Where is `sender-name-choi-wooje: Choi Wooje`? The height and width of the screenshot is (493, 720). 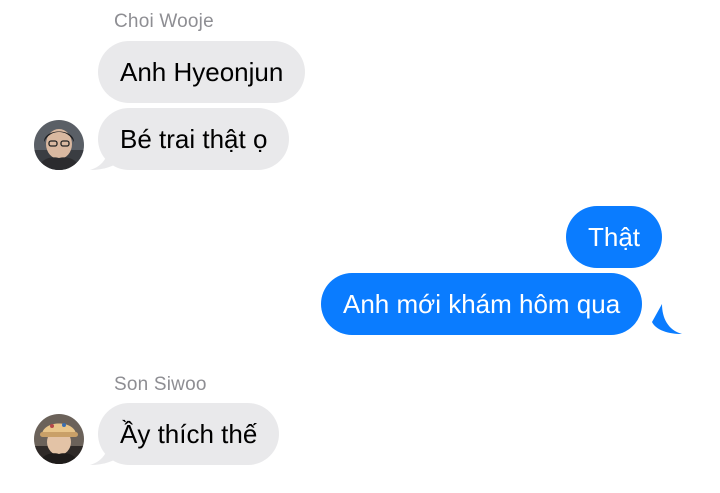
sender-name-choi-wooje: Choi Wooje is located at coordinates (164, 21).